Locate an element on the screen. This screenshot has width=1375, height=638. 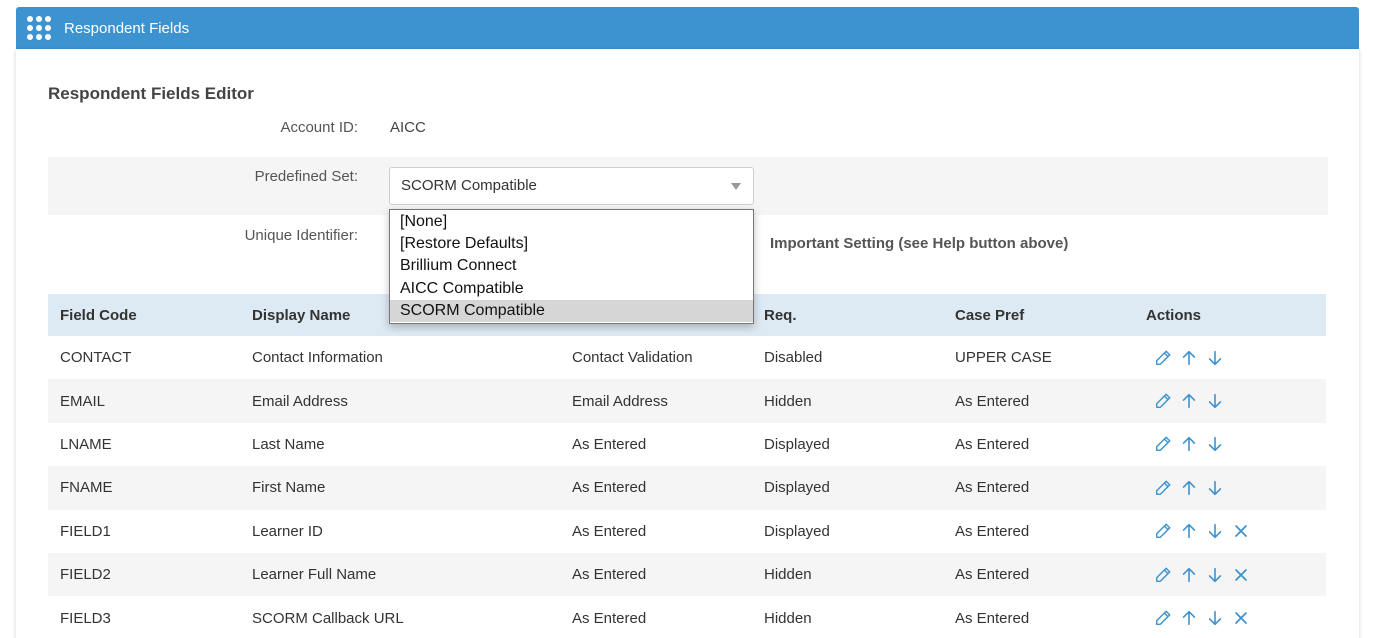
cell-display-name: Last Name is located at coordinates (288, 444).